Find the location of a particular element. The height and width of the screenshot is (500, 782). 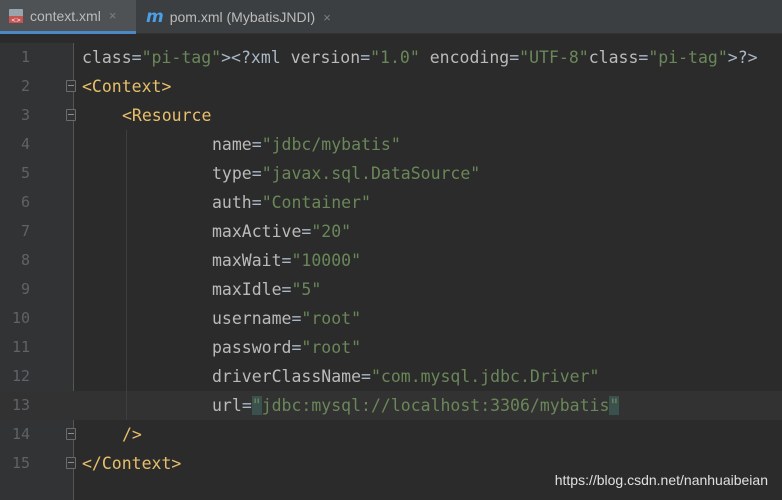

tab-context-xml: <> context.xml × is located at coordinates (68, 17).